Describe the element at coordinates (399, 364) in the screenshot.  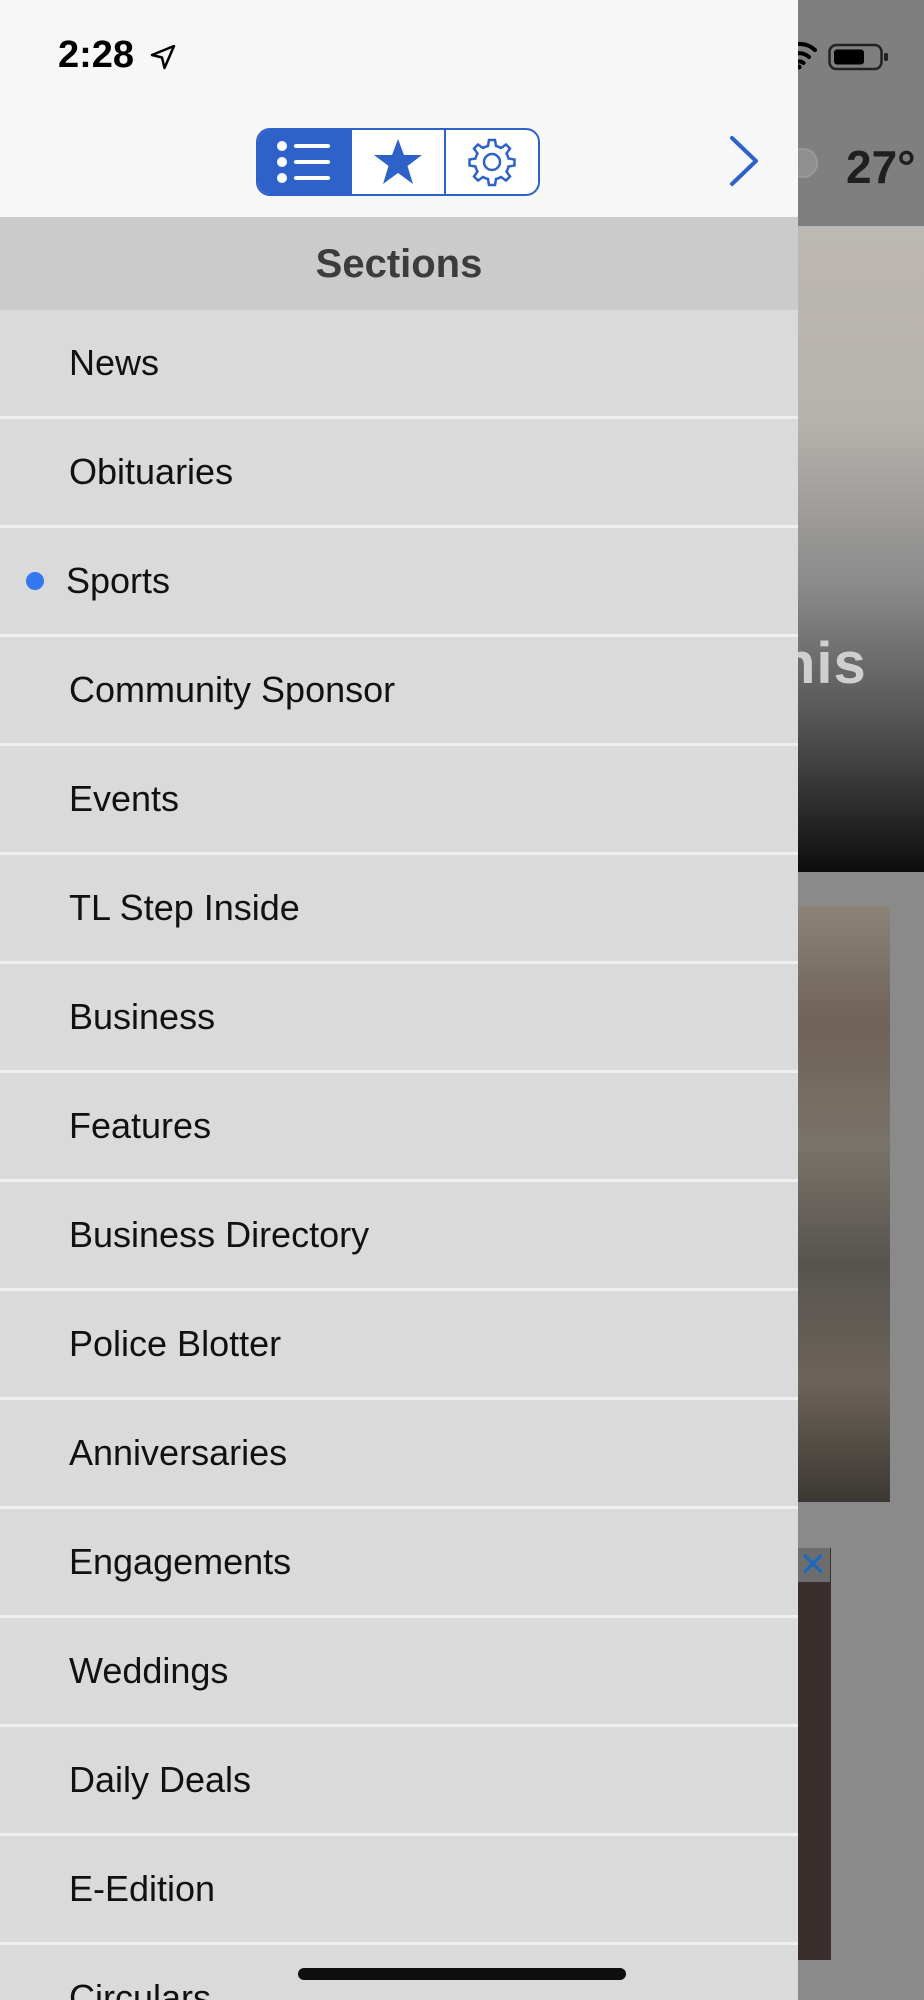
I see `section-item-news: News` at that location.